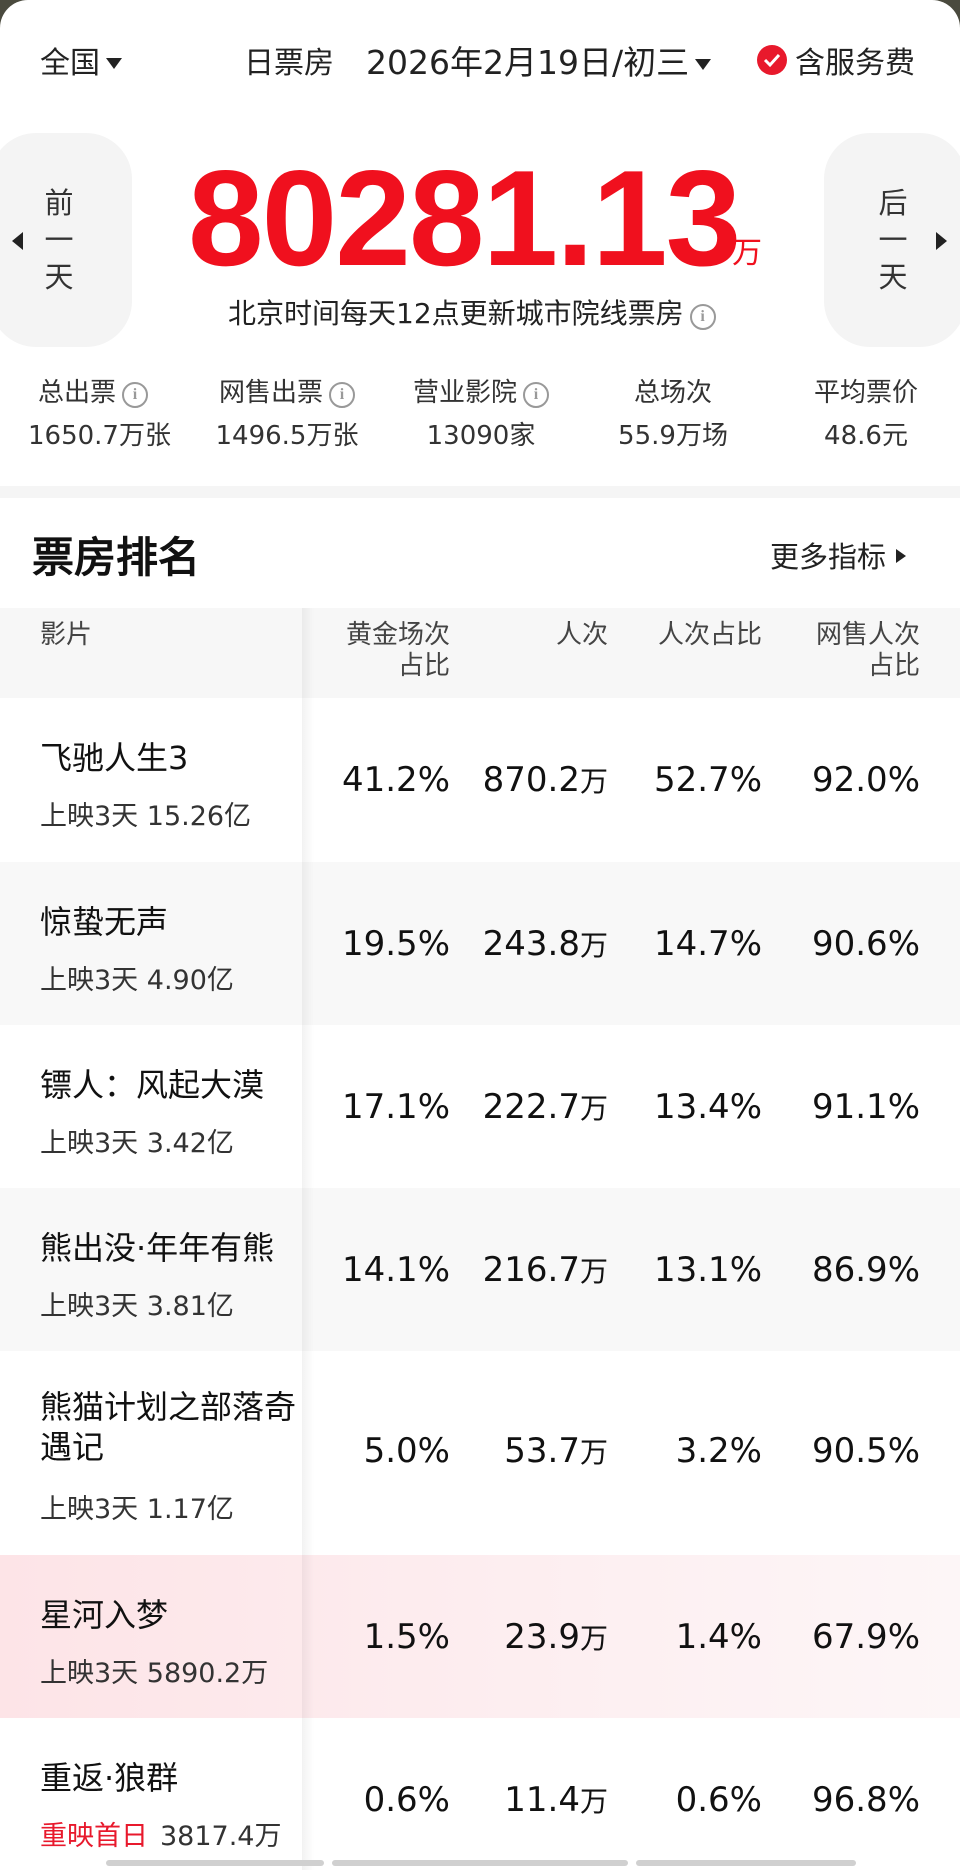  Describe the element at coordinates (855, 63) in the screenshot. I see `service-fee-label: 含服务费` at that location.